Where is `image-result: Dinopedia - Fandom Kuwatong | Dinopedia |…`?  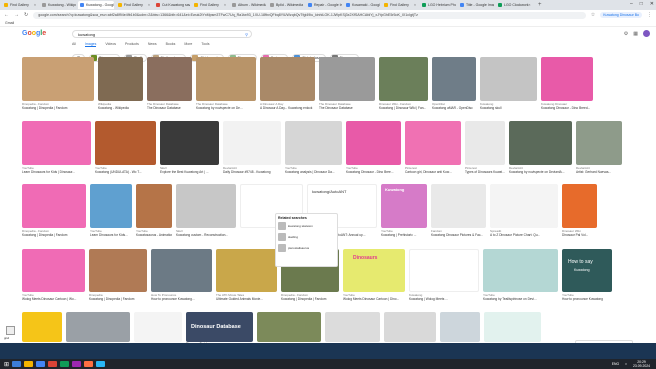
image-result: Dinopedia - Fandom Kuwatong | Dinopedia |… is located at coordinates (58, 83).